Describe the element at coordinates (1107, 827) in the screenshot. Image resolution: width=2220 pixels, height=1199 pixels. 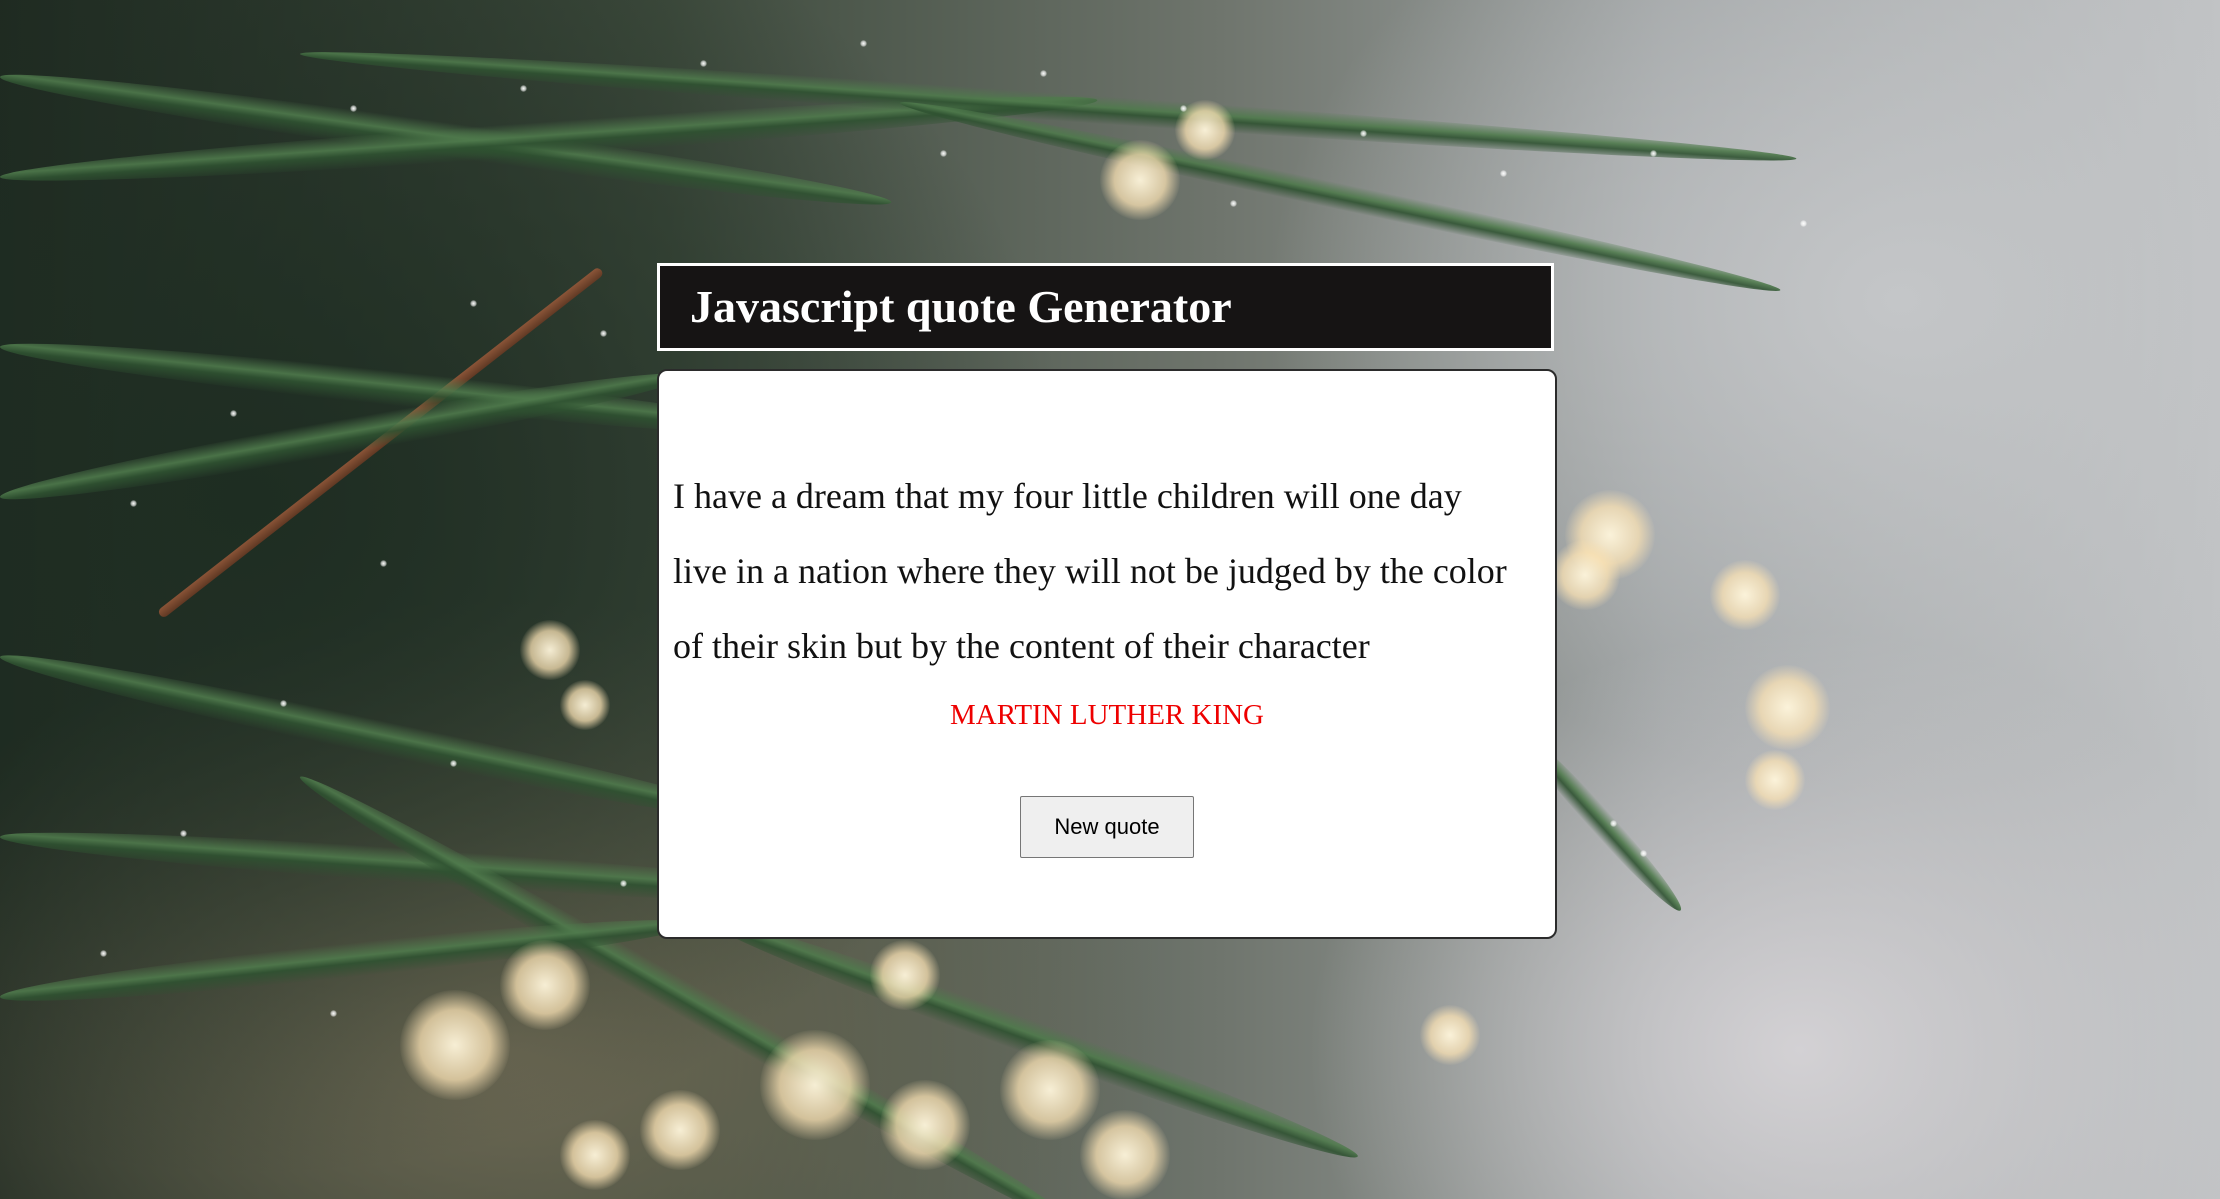
I see `new-quote-button: New quote` at that location.